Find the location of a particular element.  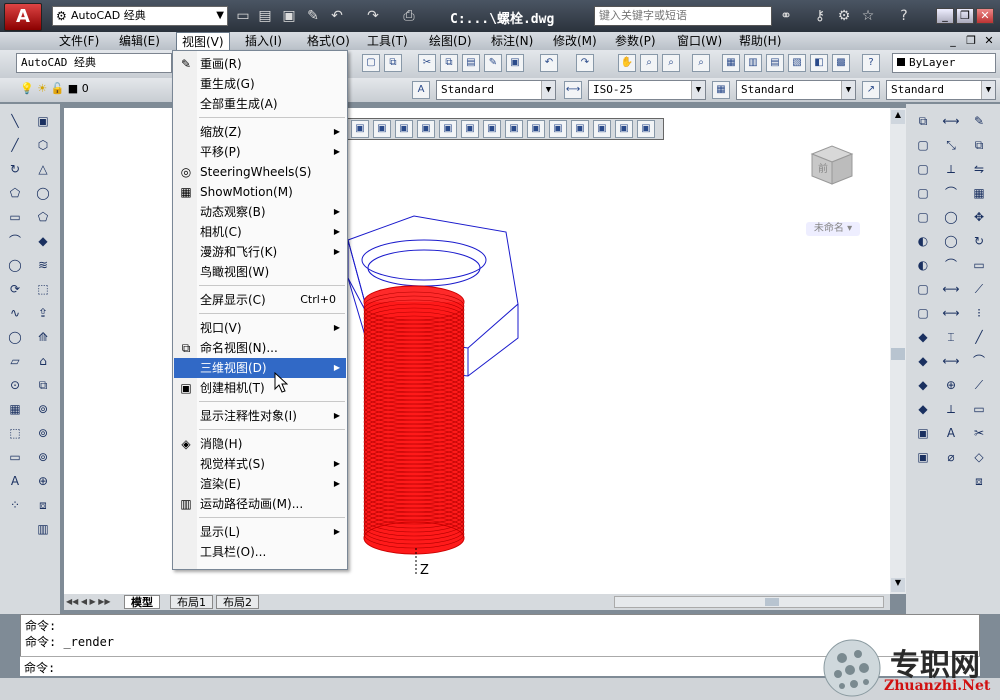

horizontal-scrollbar is located at coordinates (749, 602).